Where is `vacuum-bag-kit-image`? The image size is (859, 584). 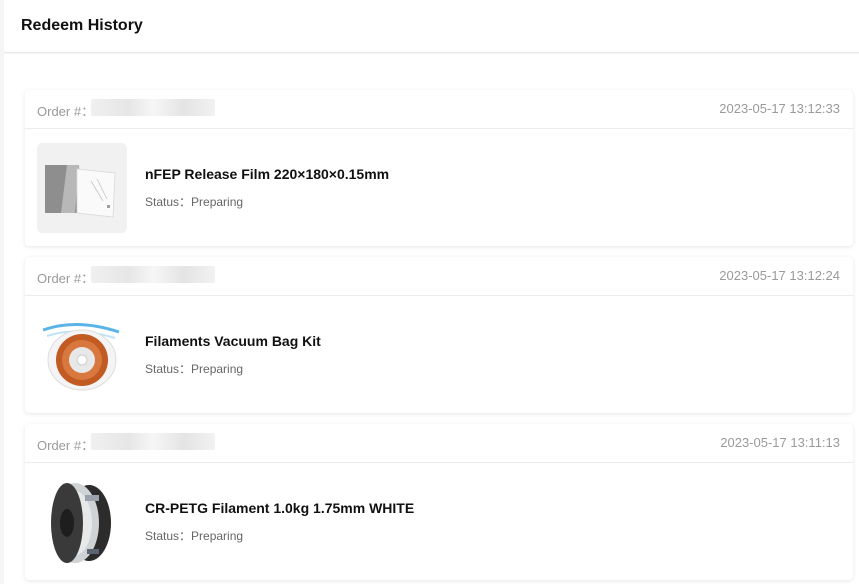
vacuum-bag-kit-image is located at coordinates (82, 355).